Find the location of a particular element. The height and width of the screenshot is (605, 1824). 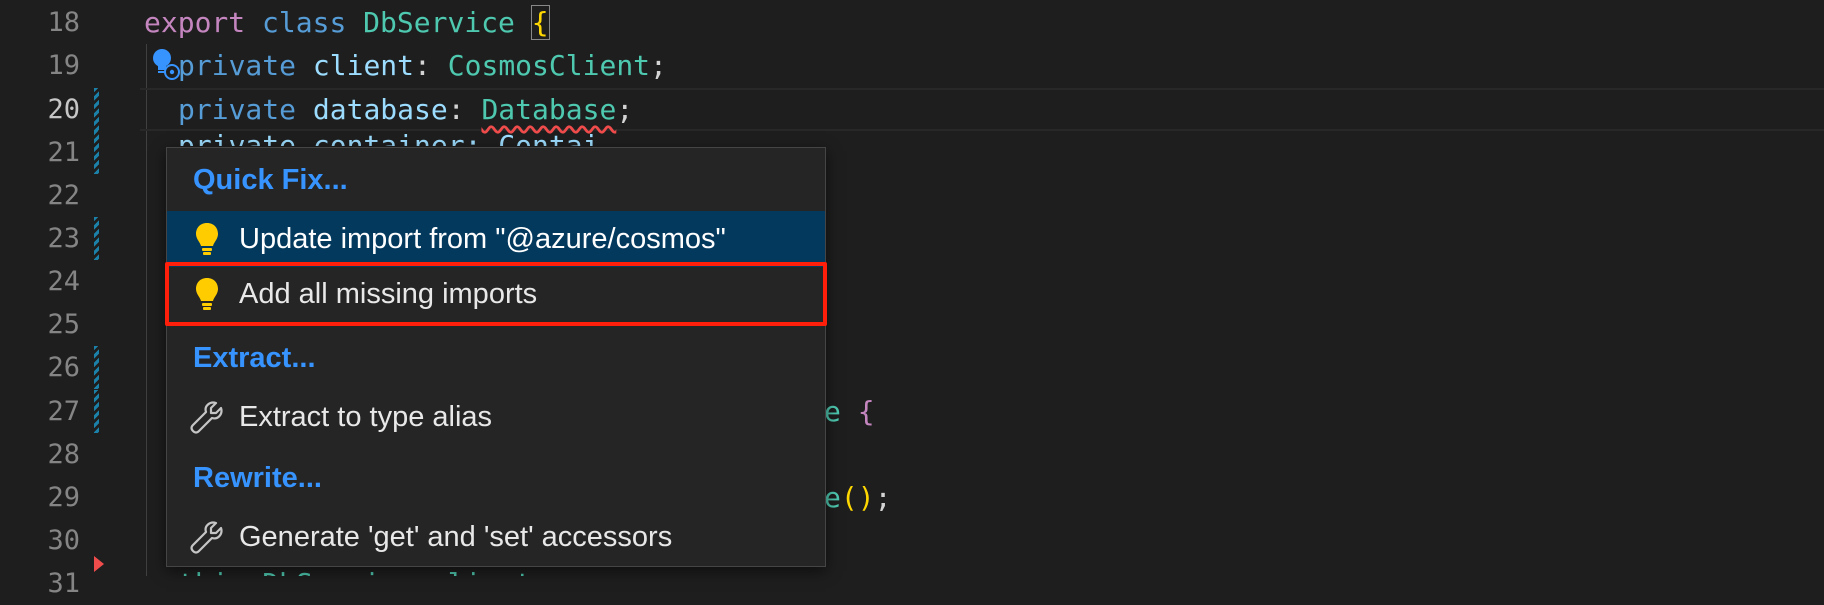

line-number: 25 is located at coordinates (63, 324).